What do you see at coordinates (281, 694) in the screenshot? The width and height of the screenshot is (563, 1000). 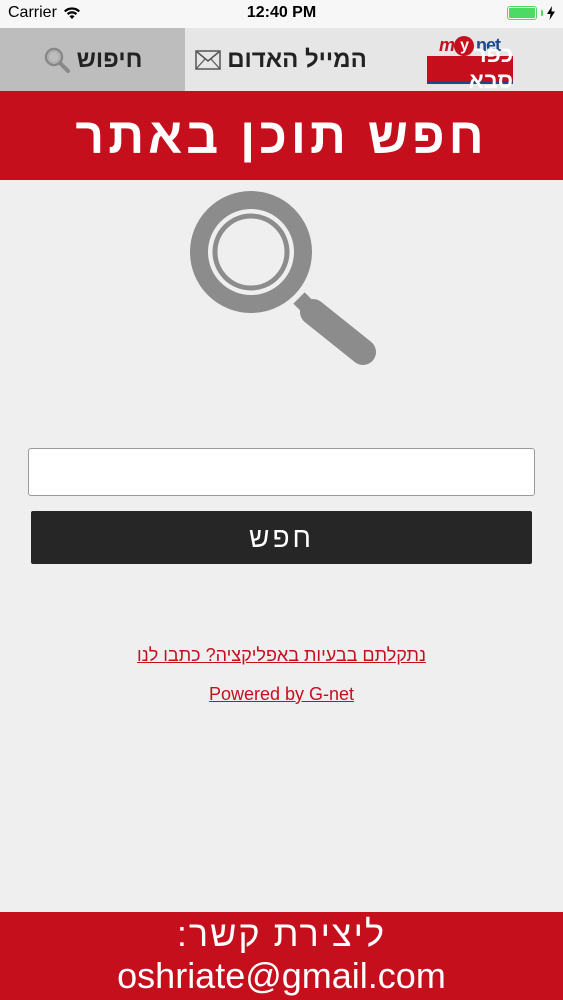 I see `powered-by-link: Powered by G-net` at bounding box center [281, 694].